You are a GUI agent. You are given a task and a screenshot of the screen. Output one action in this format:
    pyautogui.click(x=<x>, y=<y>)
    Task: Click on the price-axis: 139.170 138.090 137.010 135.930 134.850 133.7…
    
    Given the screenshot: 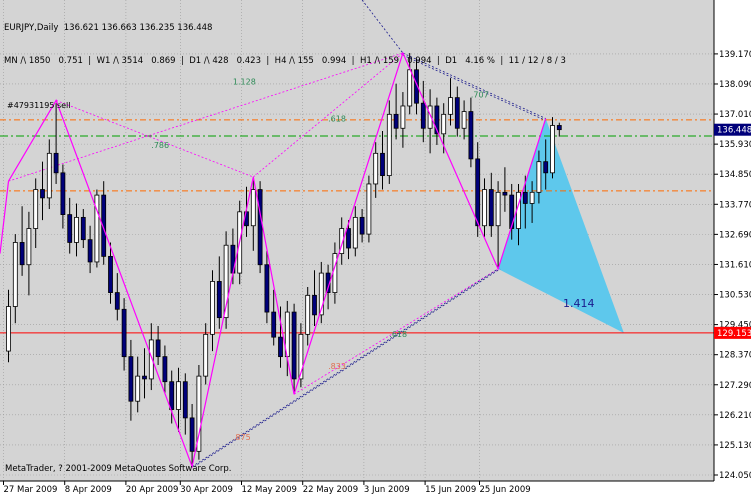 What is the action you would take?
    pyautogui.click(x=732, y=265)
    